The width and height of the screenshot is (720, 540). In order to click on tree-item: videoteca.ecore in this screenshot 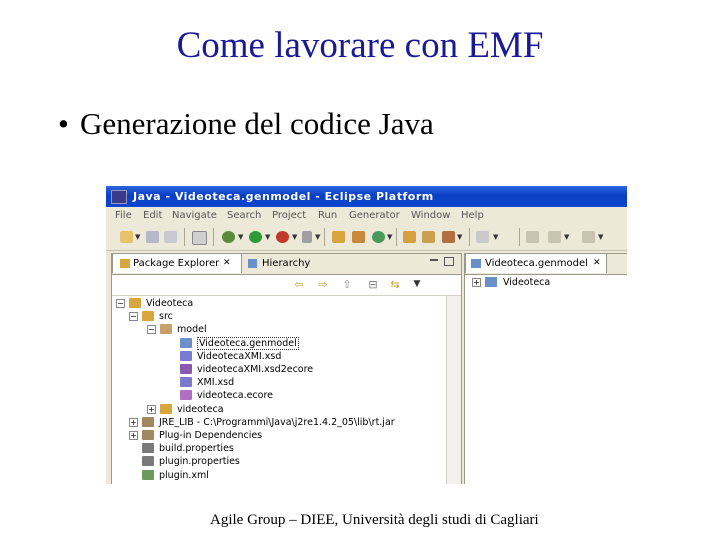, I will do `click(279, 395)`.